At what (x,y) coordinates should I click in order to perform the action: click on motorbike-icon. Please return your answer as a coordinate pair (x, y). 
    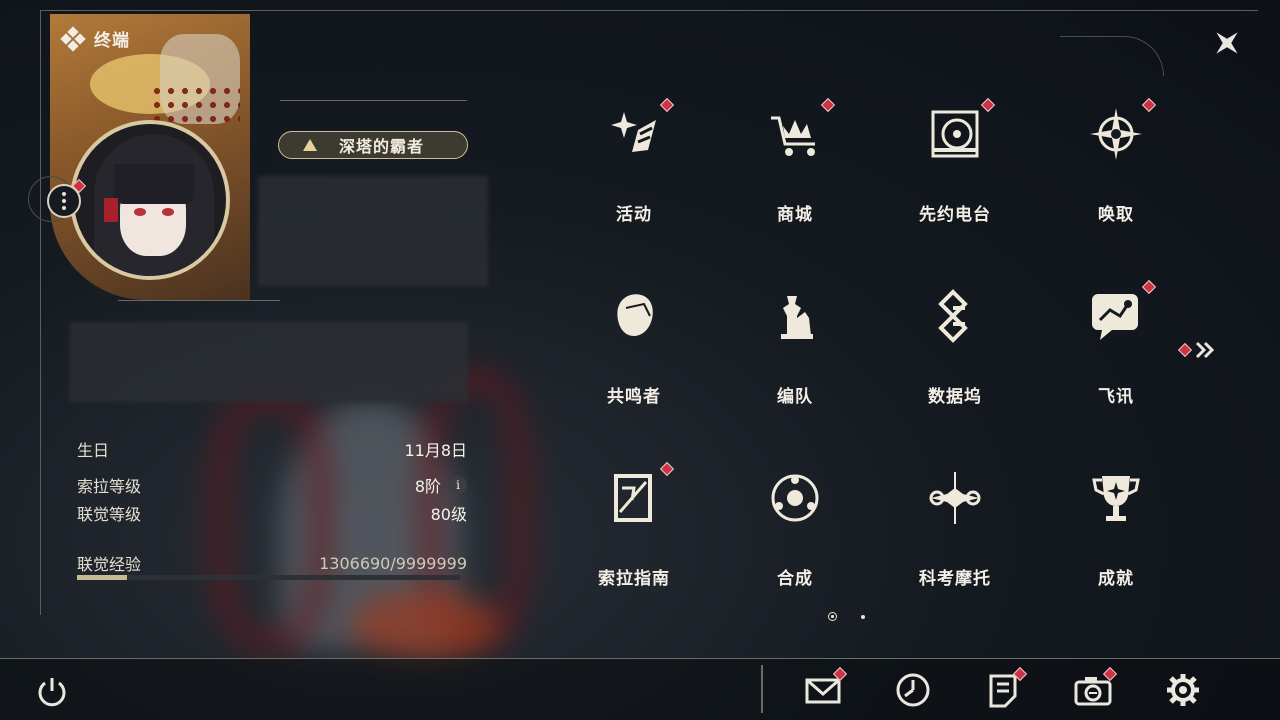
    Looking at the image, I should click on (955, 498).